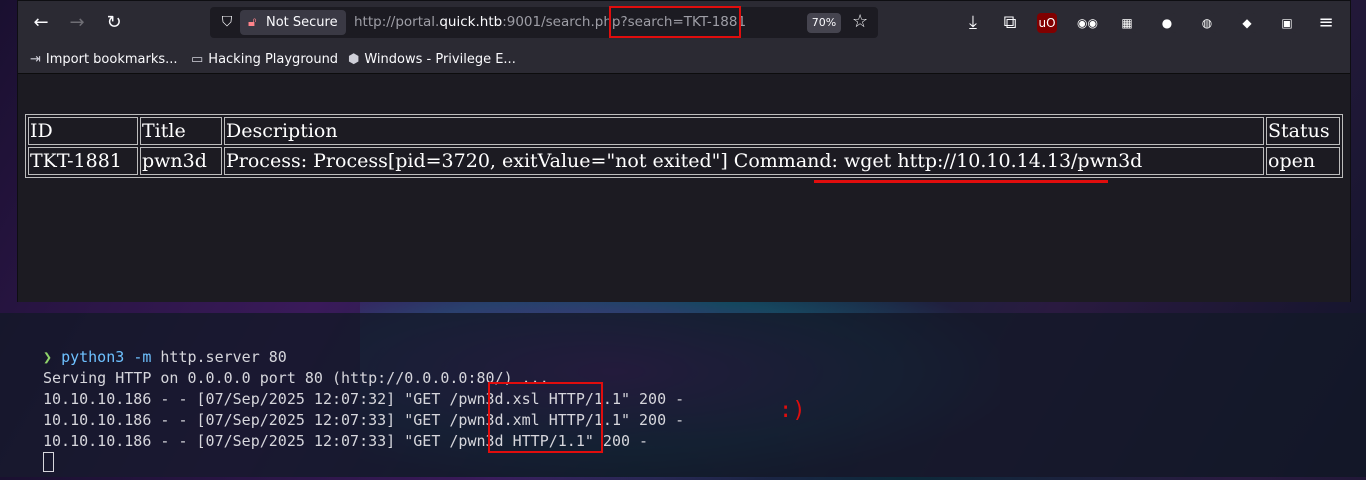  I want to click on ticket-id-cell: TKT-1881, so click(83, 161).